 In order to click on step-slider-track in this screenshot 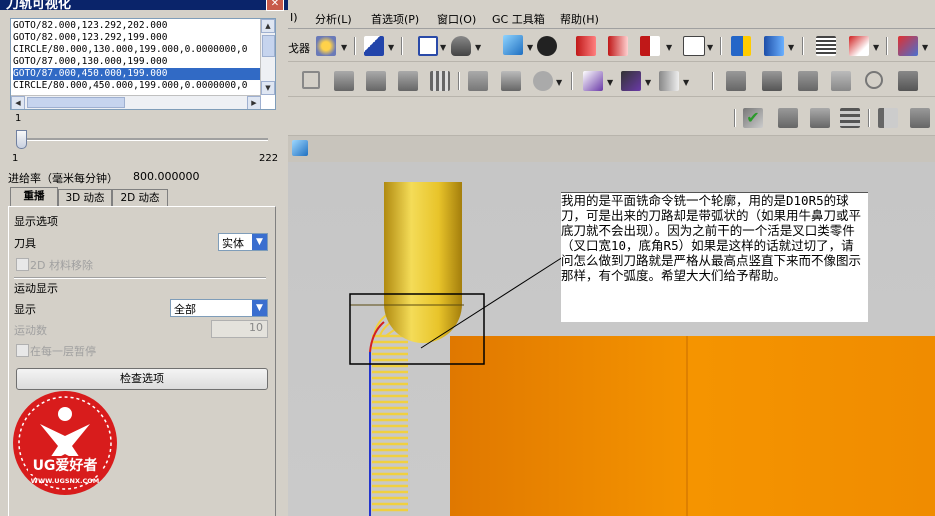, I will do `click(142, 139)`.